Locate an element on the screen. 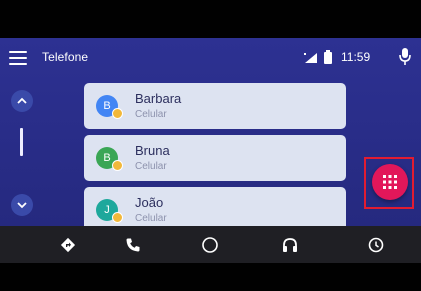 The height and width of the screenshot is (291, 421). microphone-icon is located at coordinates (405, 56).